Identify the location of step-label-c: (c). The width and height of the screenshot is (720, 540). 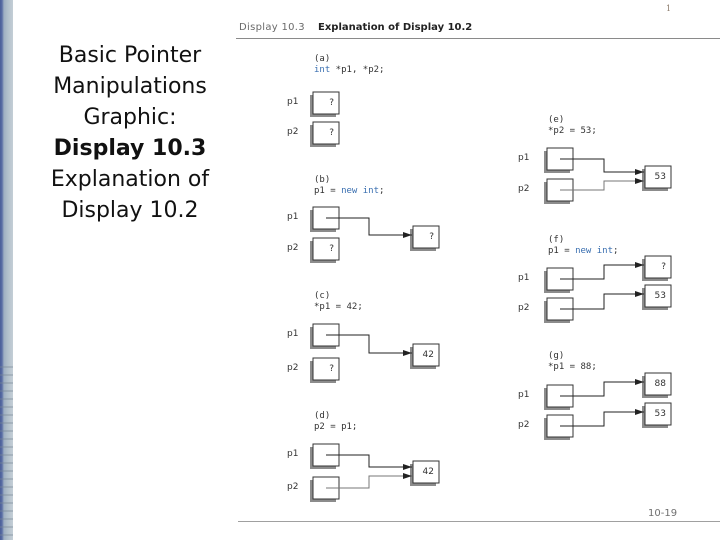
(322, 296).